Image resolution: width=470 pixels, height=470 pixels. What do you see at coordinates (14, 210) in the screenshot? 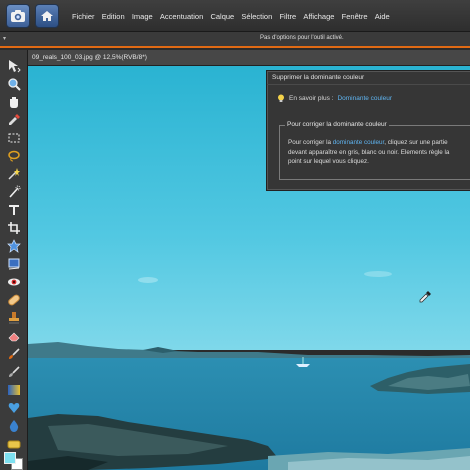
I see `type-icon` at bounding box center [14, 210].